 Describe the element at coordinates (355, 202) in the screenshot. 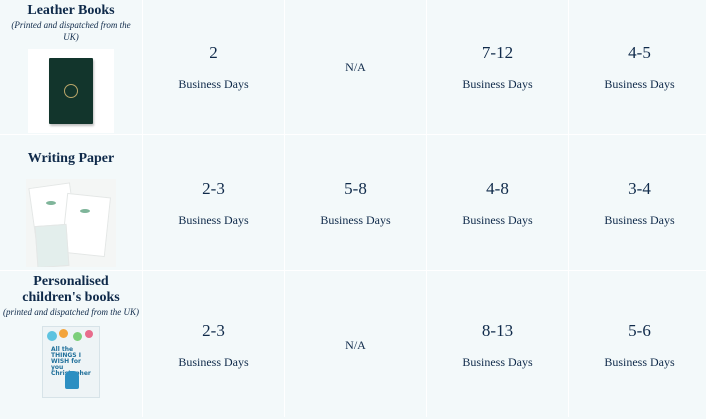

I see `time-cell: 5-8 Business Days` at that location.